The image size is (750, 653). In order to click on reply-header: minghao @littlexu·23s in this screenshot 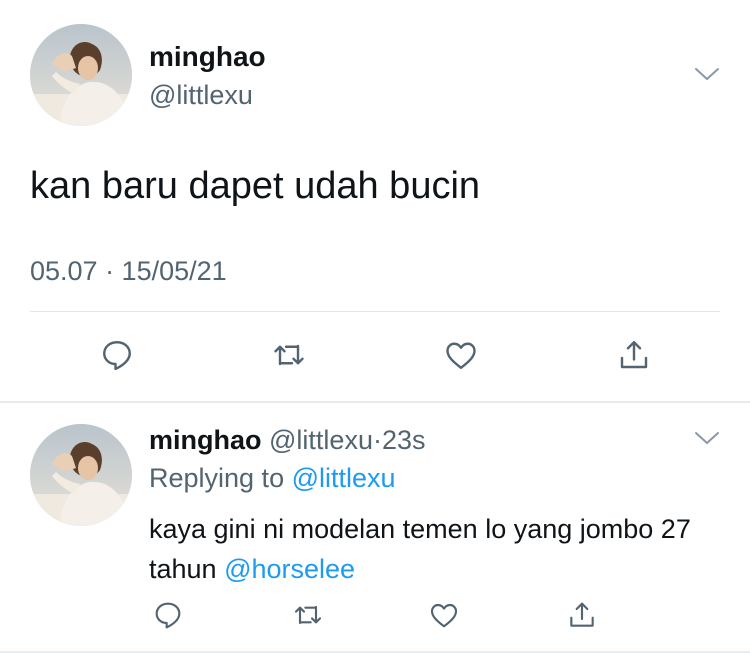, I will do `click(287, 440)`.